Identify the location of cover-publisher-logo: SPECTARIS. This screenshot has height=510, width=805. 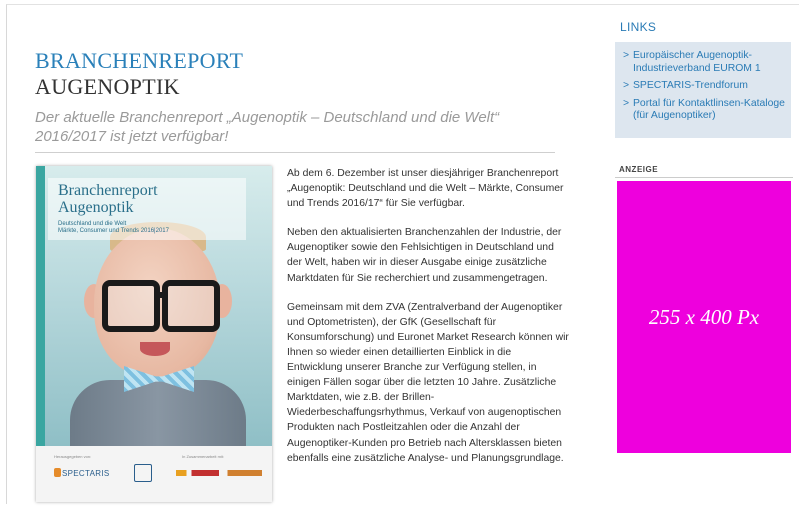
(86, 473).